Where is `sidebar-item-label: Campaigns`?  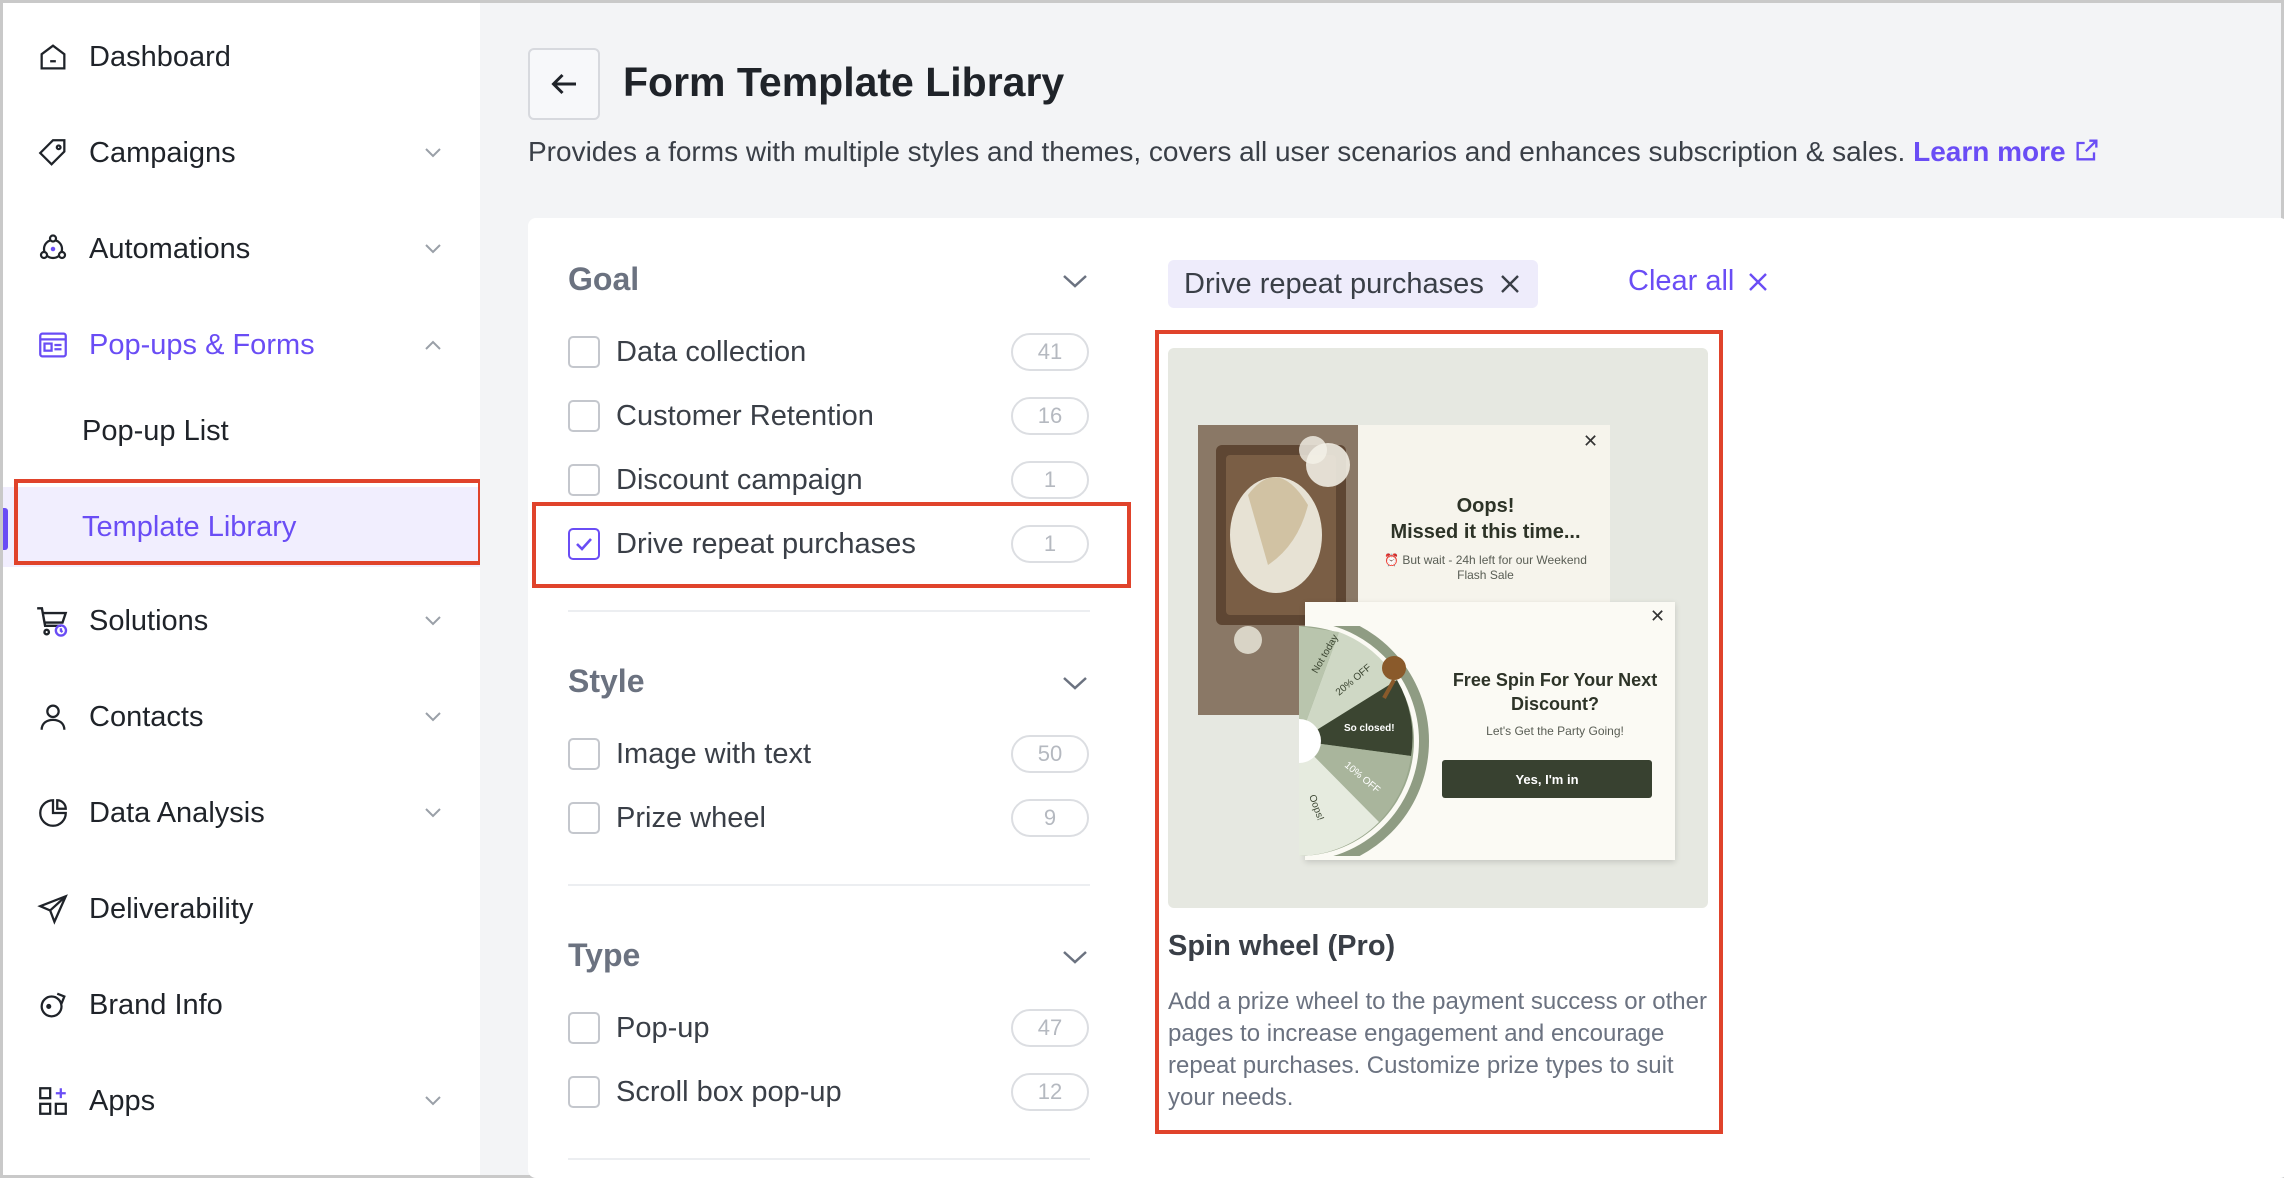 sidebar-item-label: Campaigns is located at coordinates (162, 152).